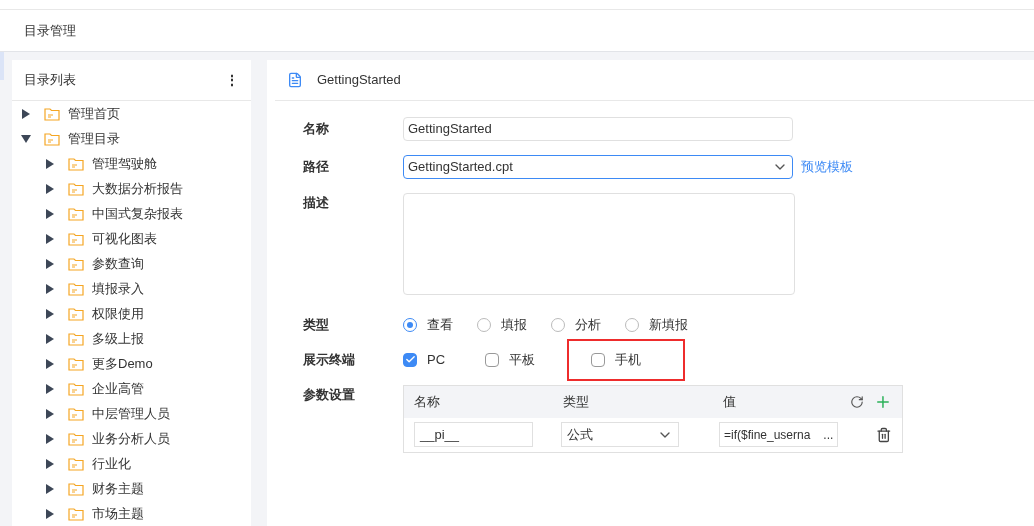  I want to click on tree-item: 市场主题, so click(118, 513).